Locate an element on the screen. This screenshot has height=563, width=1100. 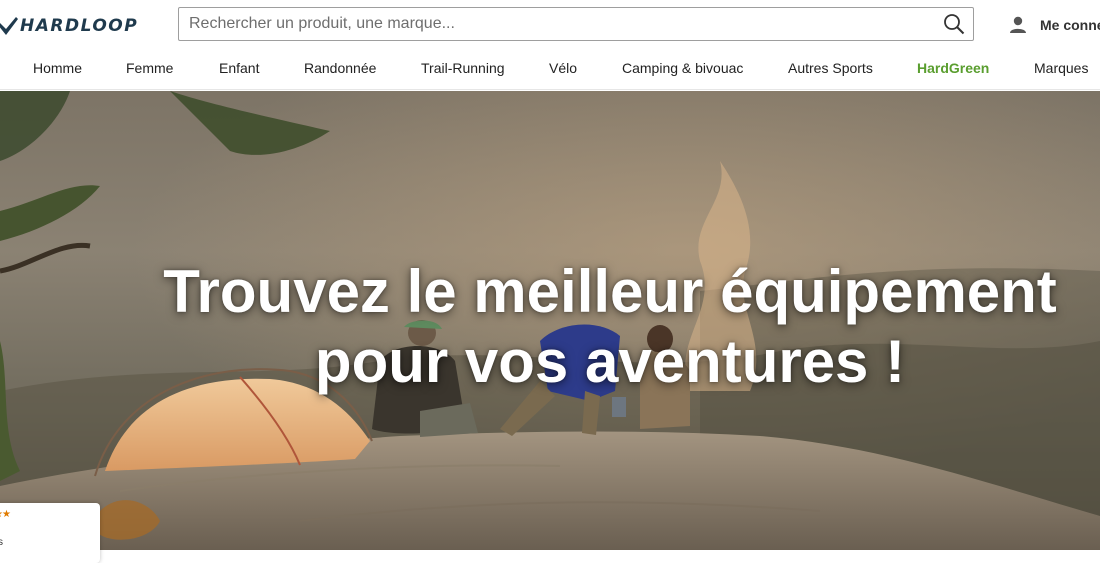
review-caption: s is located at coordinates (1, 542).